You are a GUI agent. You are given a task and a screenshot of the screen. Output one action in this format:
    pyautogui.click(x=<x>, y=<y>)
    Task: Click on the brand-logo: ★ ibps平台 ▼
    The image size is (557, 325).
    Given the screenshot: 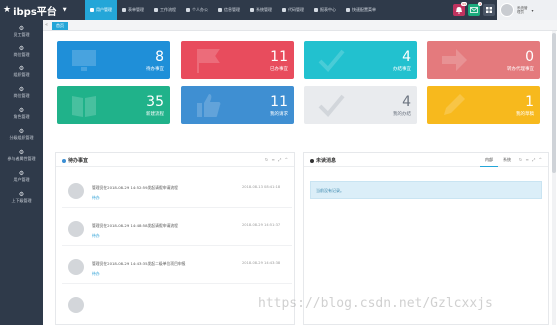 What is the action you would take?
    pyautogui.click(x=35, y=10)
    